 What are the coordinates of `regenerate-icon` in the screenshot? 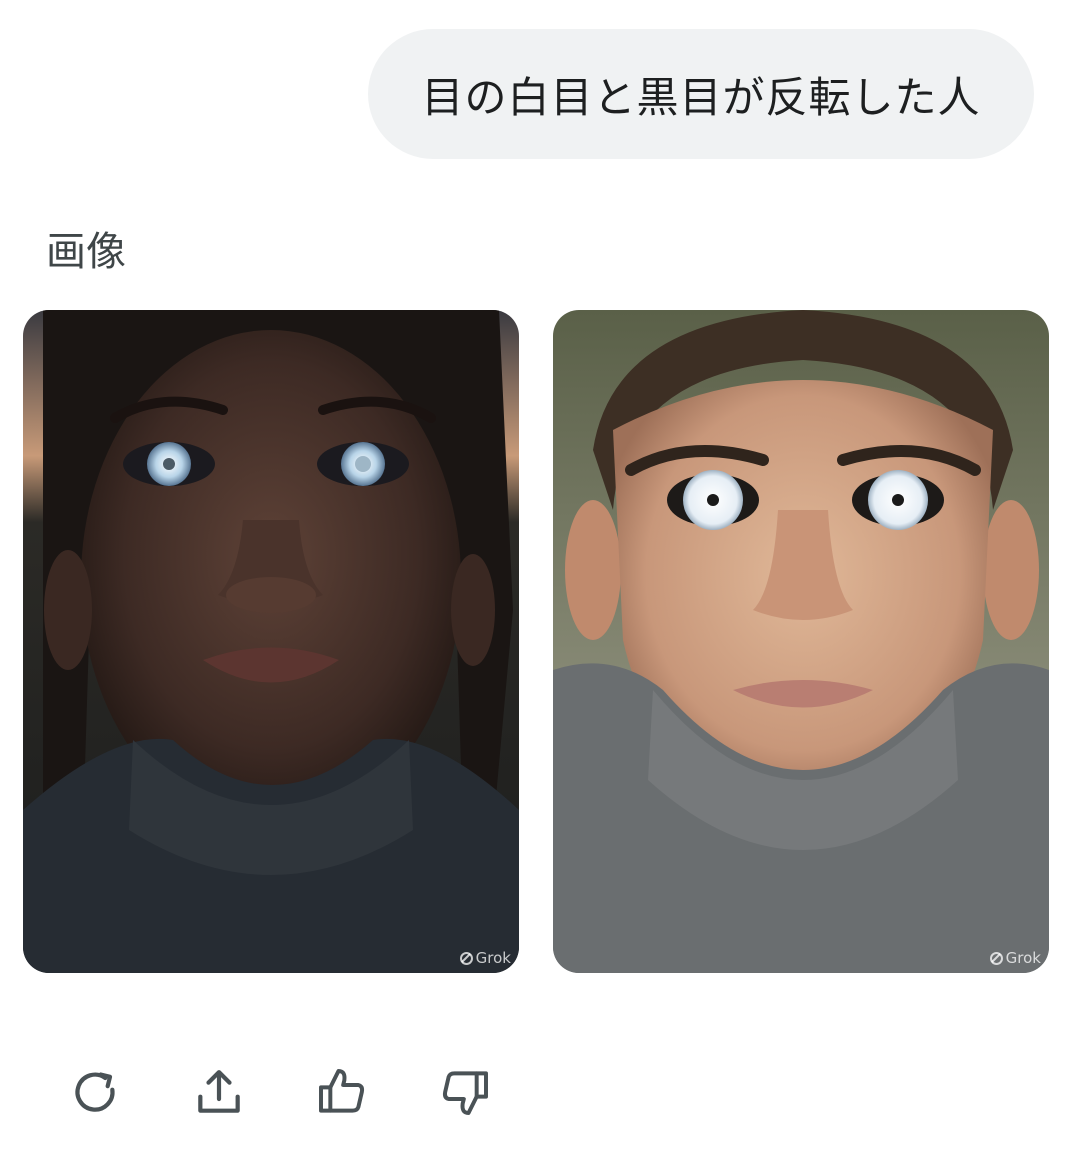 It's located at (95, 1092).